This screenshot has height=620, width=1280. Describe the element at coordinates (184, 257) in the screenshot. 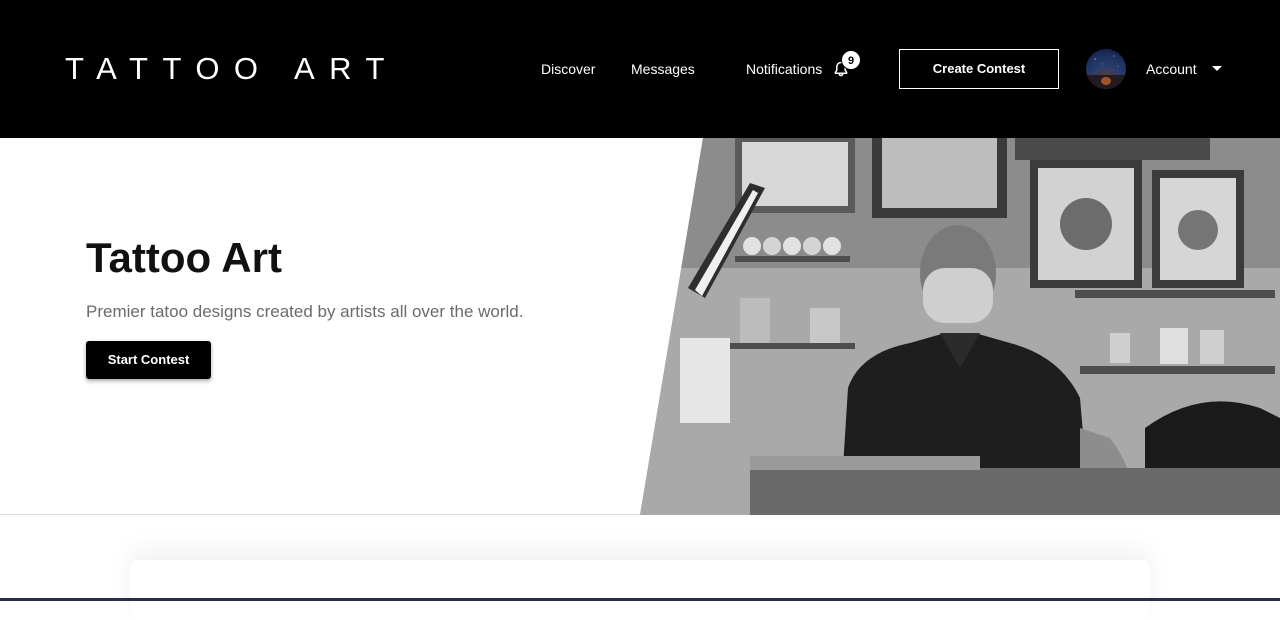

I see `hero-title: Tattoo Art` at that location.